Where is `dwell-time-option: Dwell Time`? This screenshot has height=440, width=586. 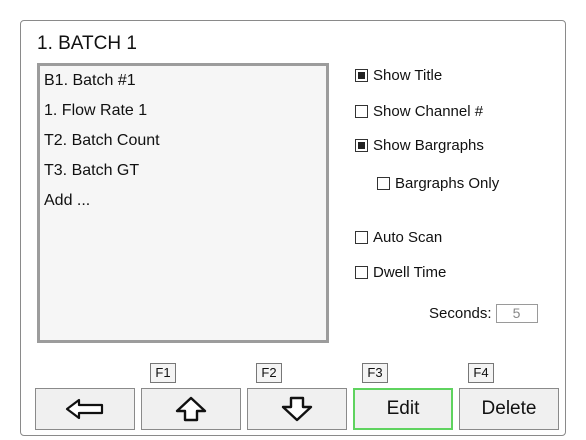 dwell-time-option: Dwell Time is located at coordinates (400, 272).